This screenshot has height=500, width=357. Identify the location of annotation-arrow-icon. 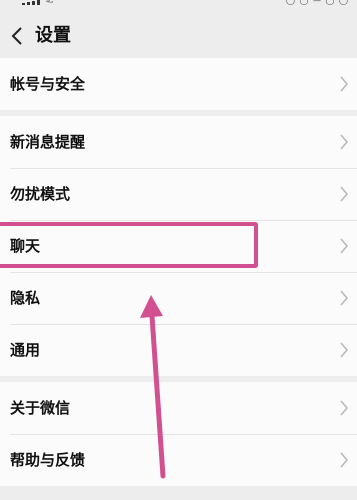
(153, 387).